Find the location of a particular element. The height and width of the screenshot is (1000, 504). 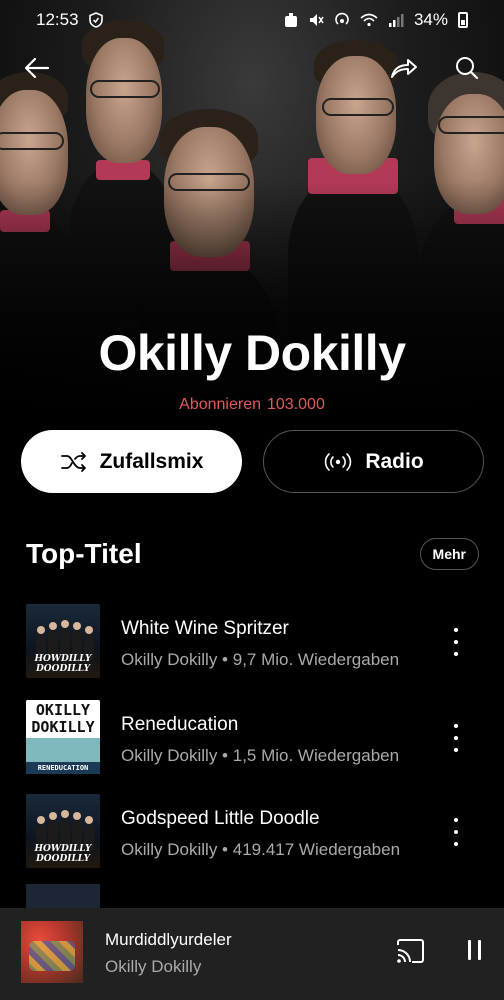

cast-button is located at coordinates (410, 953).